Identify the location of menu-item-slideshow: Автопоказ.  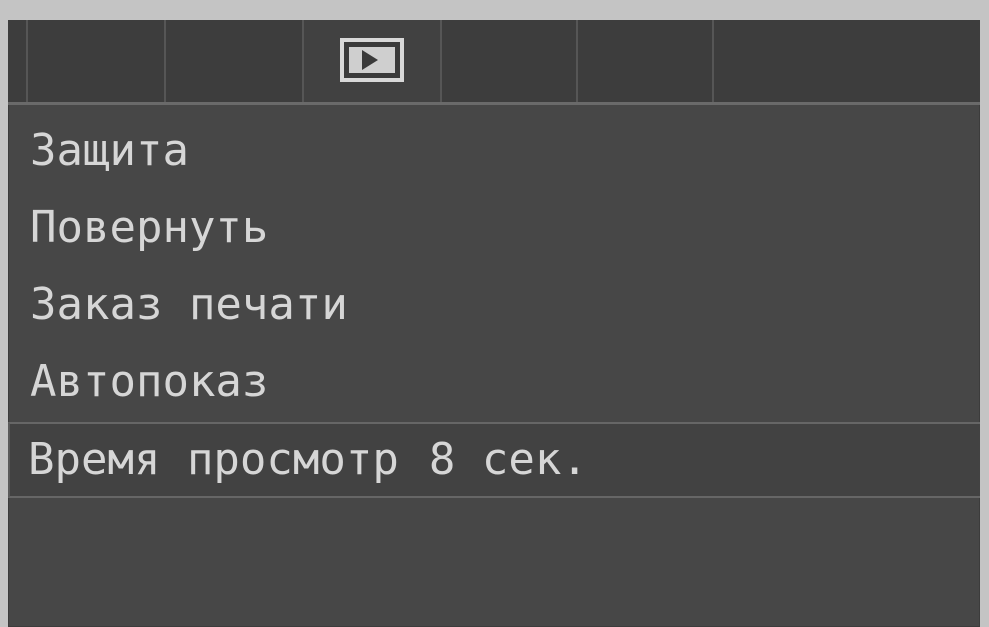
(494, 381).